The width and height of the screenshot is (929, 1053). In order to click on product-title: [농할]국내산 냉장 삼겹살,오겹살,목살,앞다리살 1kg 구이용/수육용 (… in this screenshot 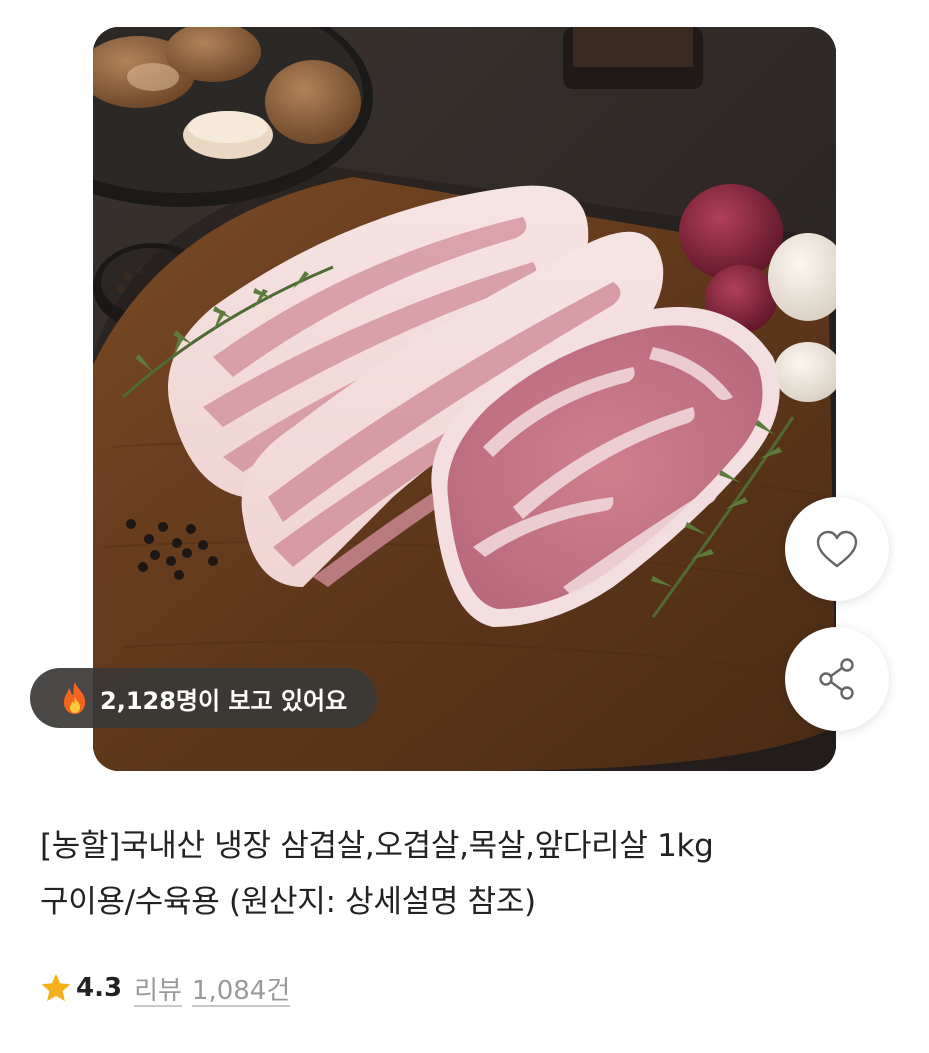, I will do `click(470, 874)`.